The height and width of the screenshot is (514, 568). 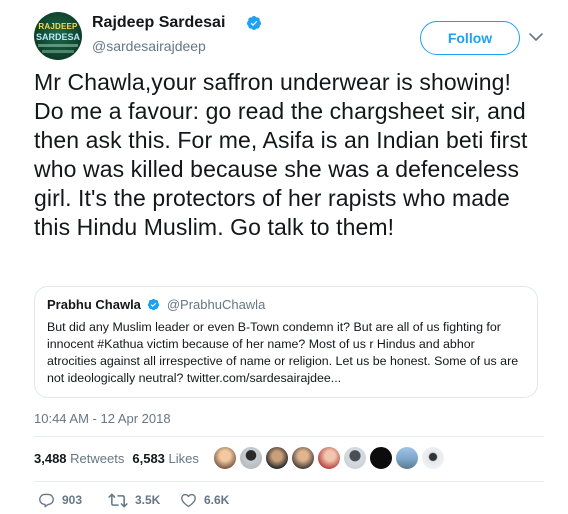 I want to click on reply-icon, so click(x=46, y=500).